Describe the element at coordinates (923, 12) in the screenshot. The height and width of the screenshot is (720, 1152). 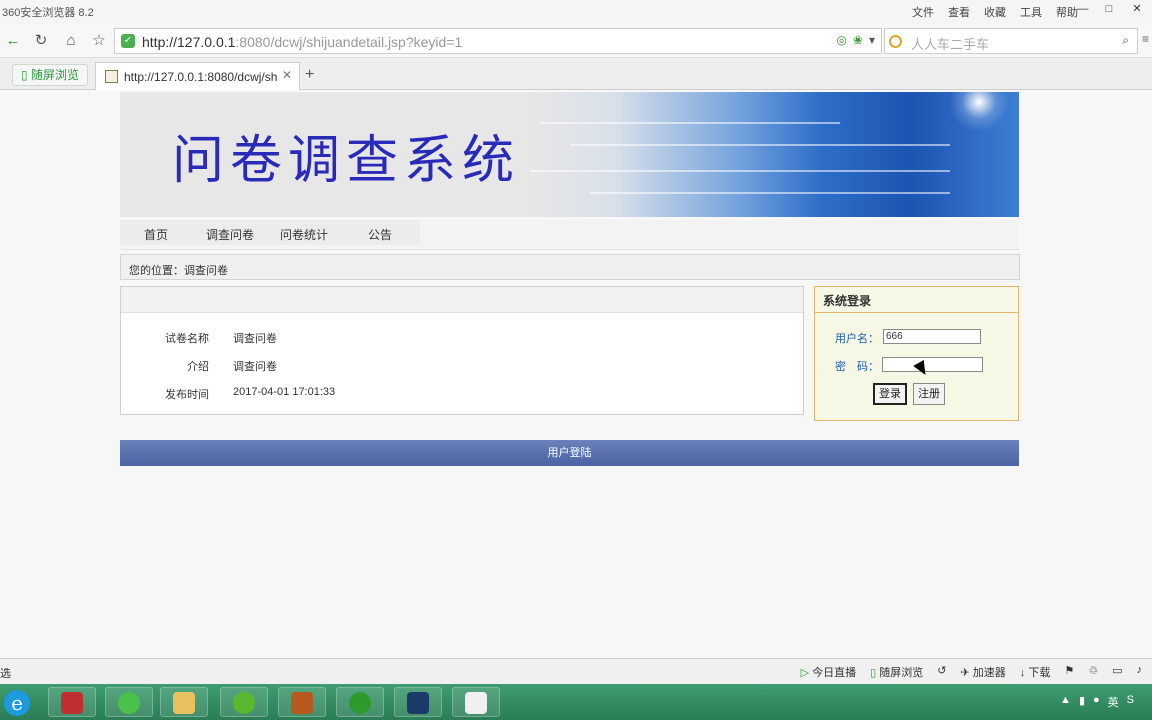
I see `menu-item-file: 文件` at that location.